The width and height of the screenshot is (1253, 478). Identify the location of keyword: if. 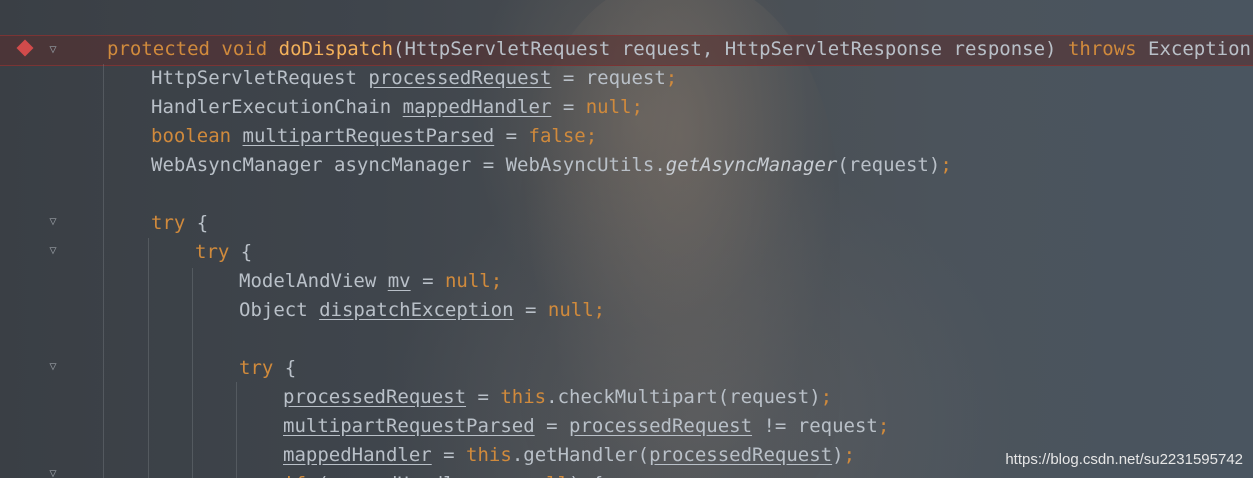
(294, 475).